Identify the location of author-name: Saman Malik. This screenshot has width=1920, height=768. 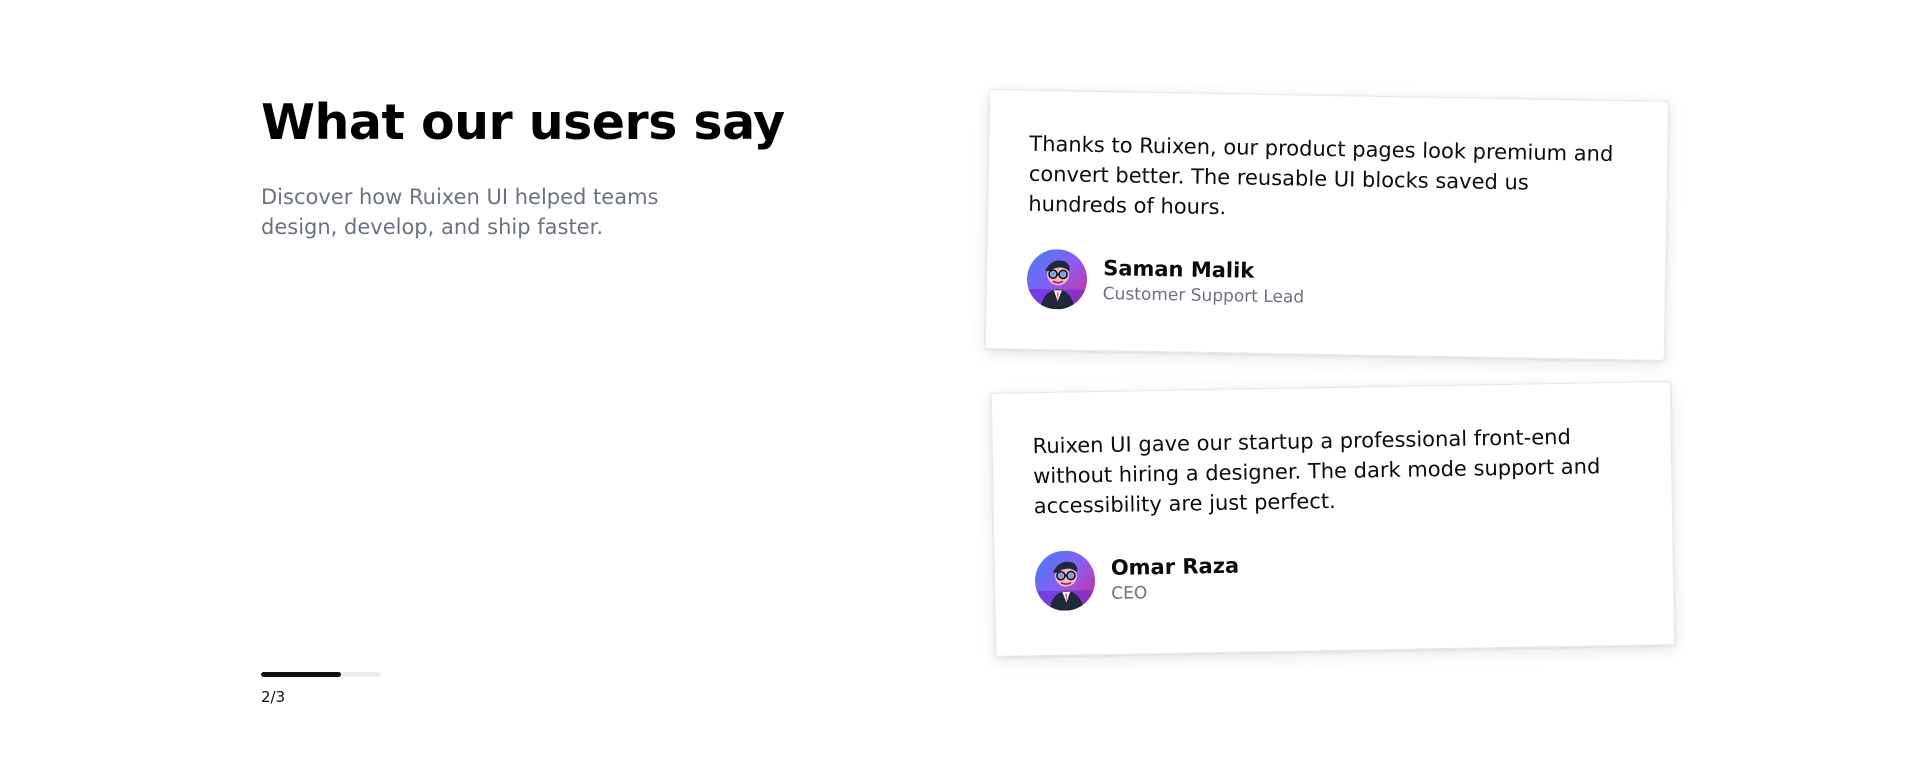
(1179, 269).